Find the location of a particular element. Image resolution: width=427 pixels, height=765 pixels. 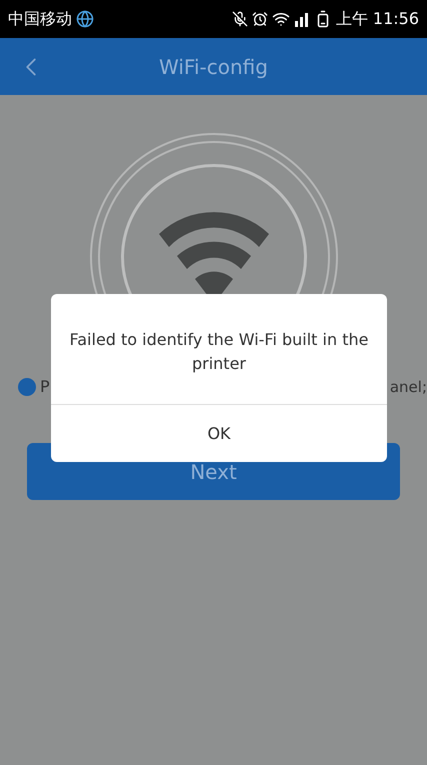

dialog-message: Failed to identify the Wi-Fi built in the printer is located at coordinates (219, 352).